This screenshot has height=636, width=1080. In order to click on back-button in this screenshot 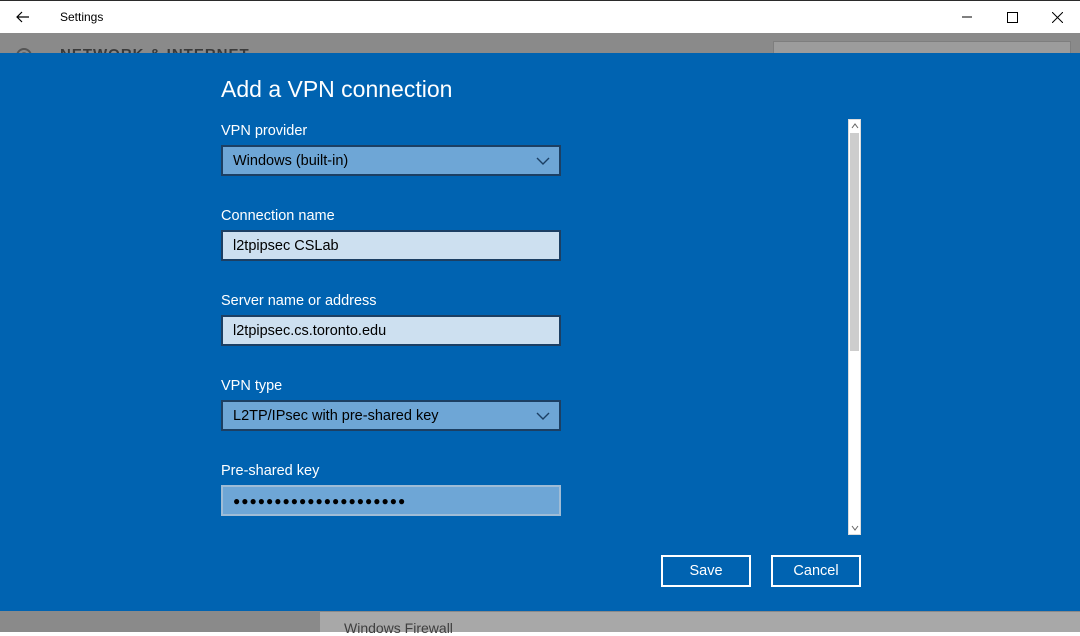, I will do `click(23, 17)`.